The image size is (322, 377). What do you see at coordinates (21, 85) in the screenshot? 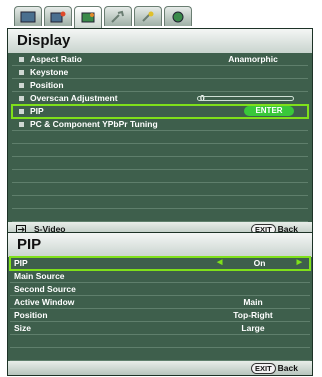
I see `position-icon` at bounding box center [21, 85].